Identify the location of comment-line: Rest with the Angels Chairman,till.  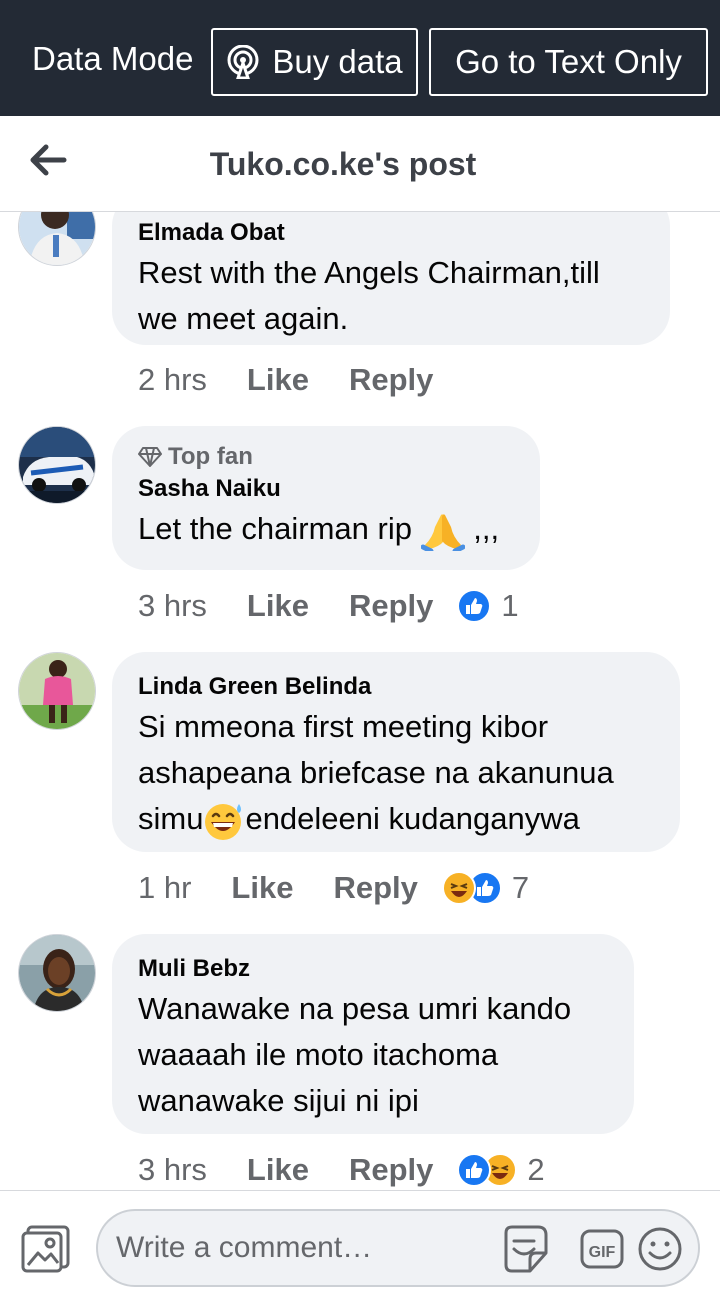
(369, 272).